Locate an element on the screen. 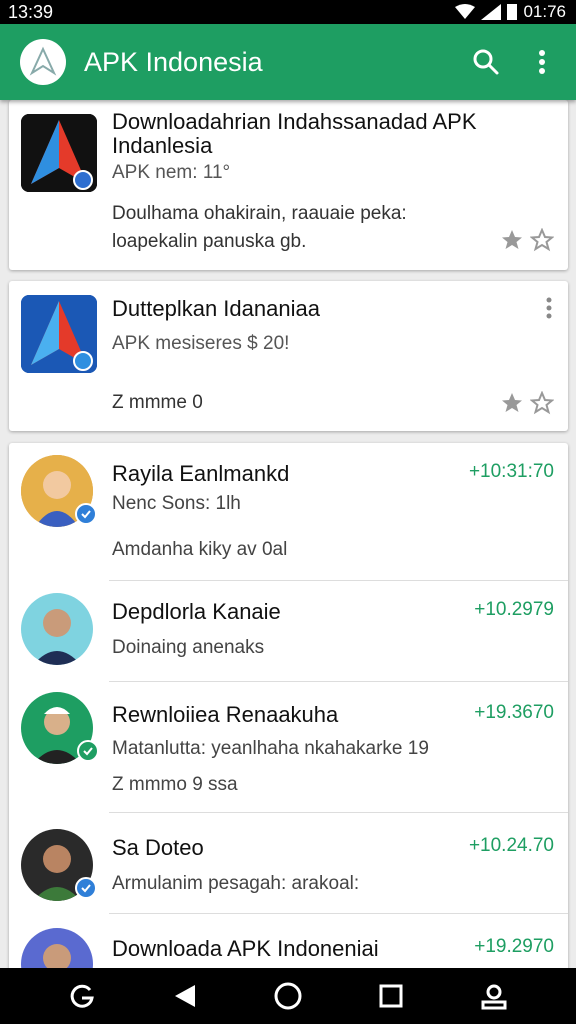 This screenshot has width=576, height=1024. home-button is located at coordinates (288, 996).